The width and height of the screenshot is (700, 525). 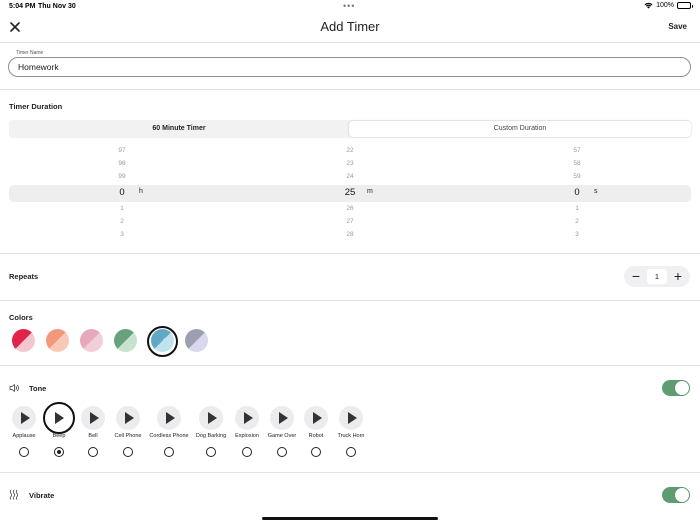 I want to click on timer-name-label: Timer Name, so click(x=30, y=53).